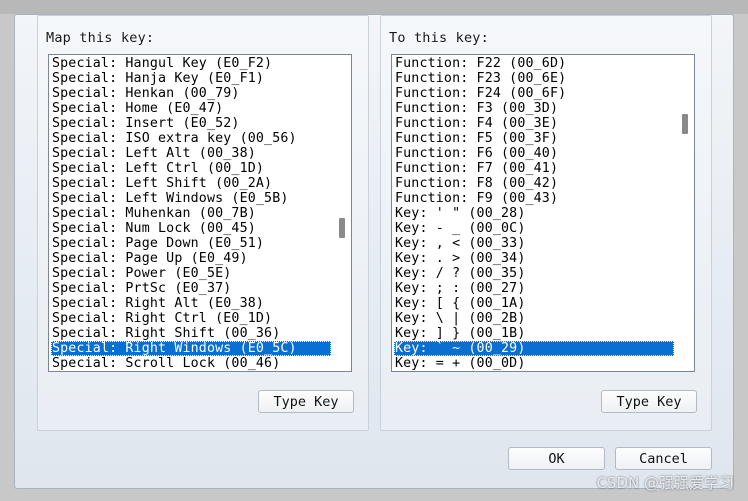 The height and width of the screenshot is (501, 748). What do you see at coordinates (534, 123) in the screenshot?
I see `list-item: Function: F4 (00_3E)` at bounding box center [534, 123].